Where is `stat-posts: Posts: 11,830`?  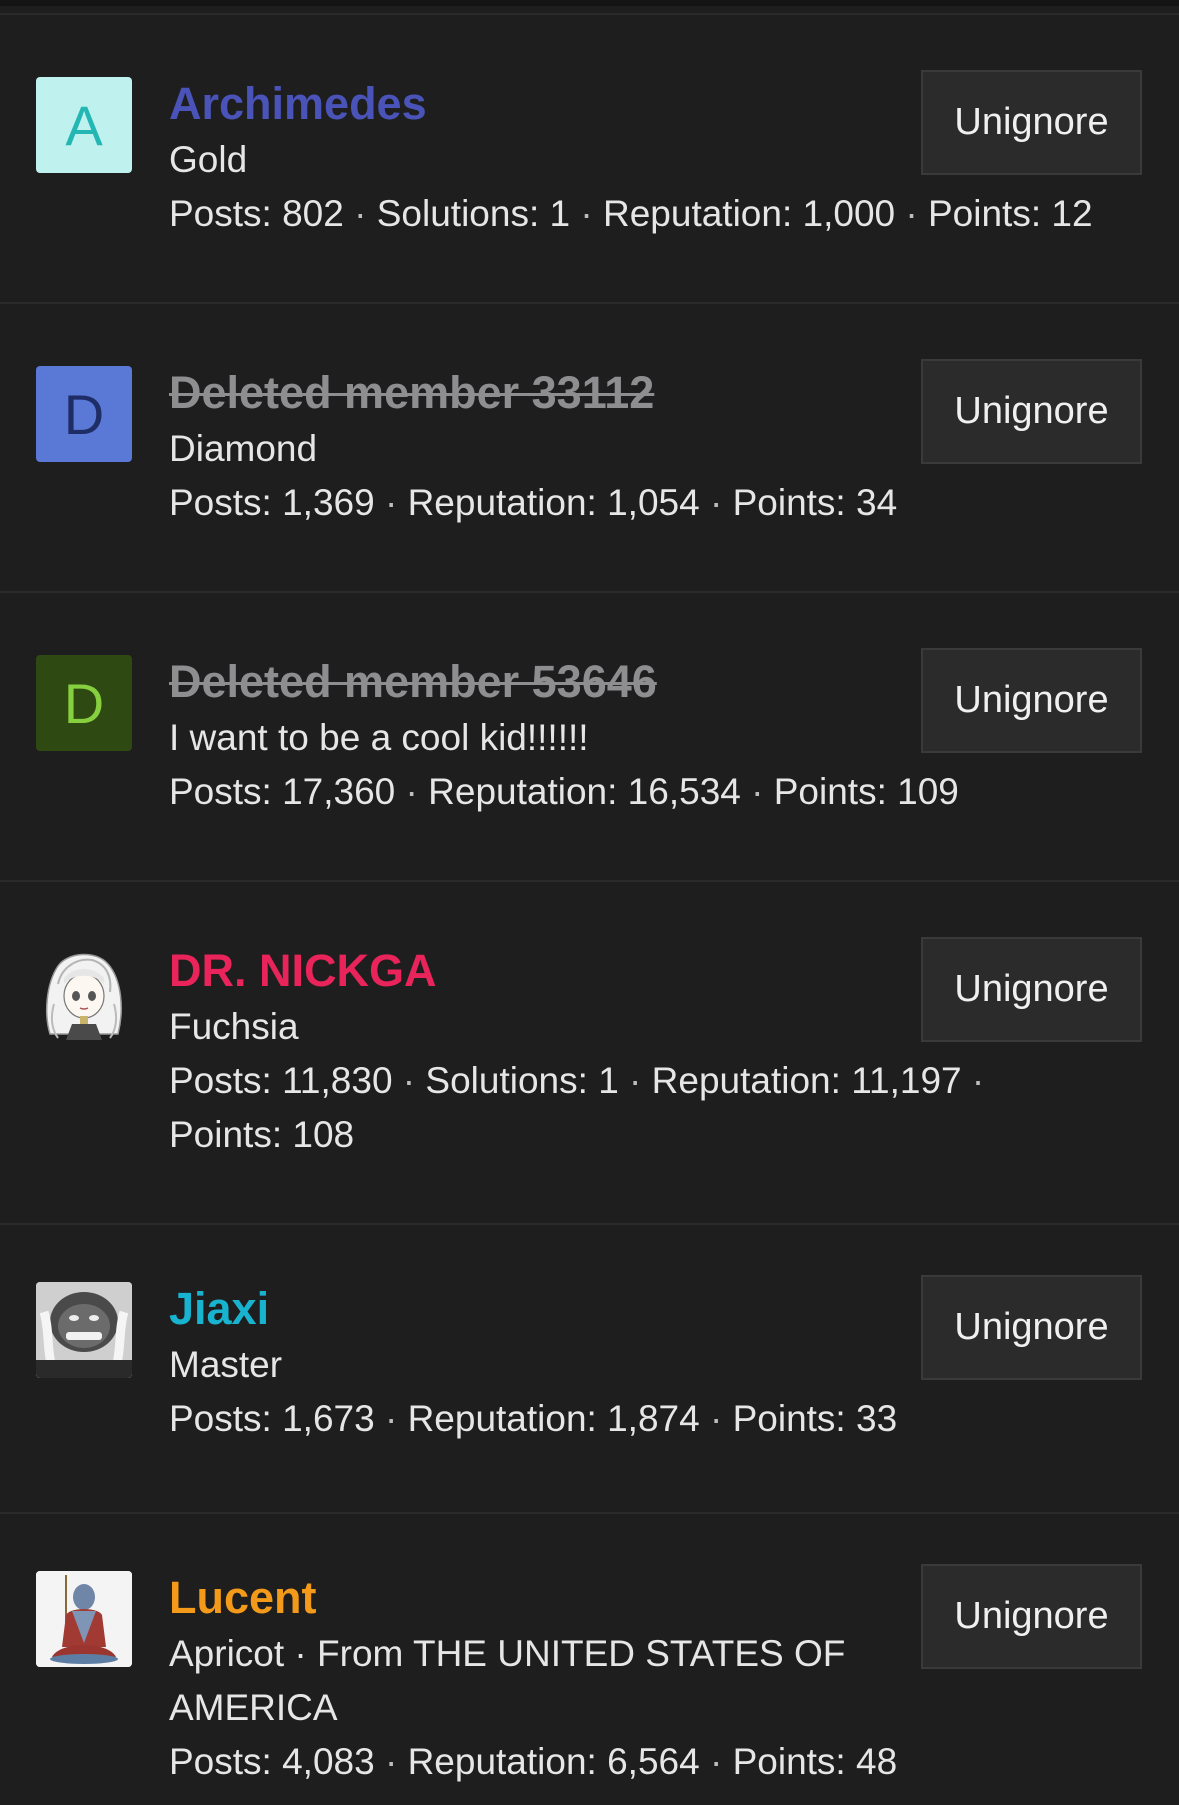 stat-posts: Posts: 11,830 is located at coordinates (281, 1080).